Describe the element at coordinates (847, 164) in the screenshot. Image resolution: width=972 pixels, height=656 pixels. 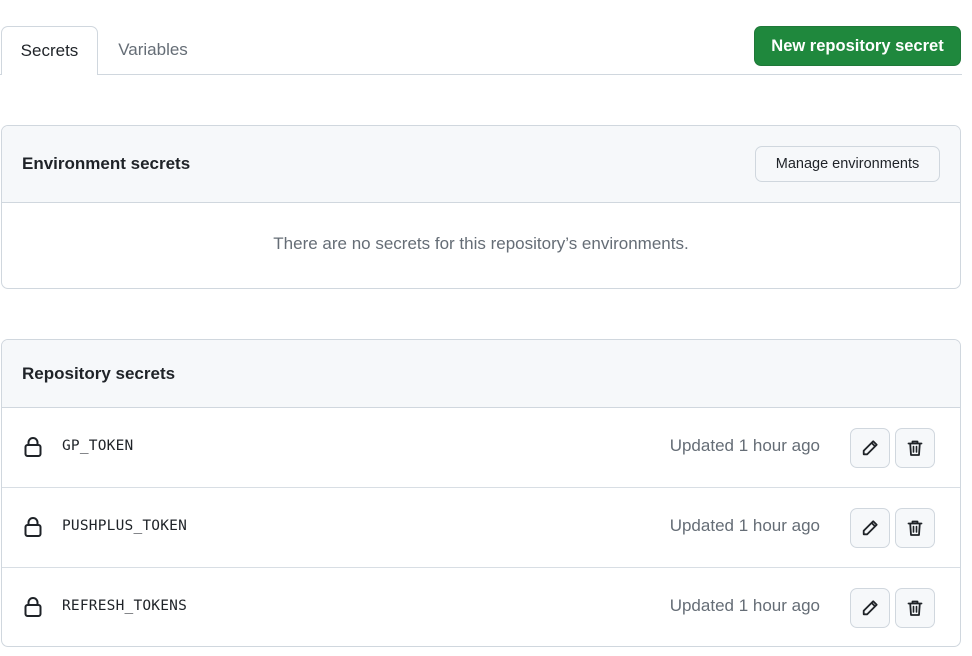
I see `manage-environments-button: Manage environments` at that location.